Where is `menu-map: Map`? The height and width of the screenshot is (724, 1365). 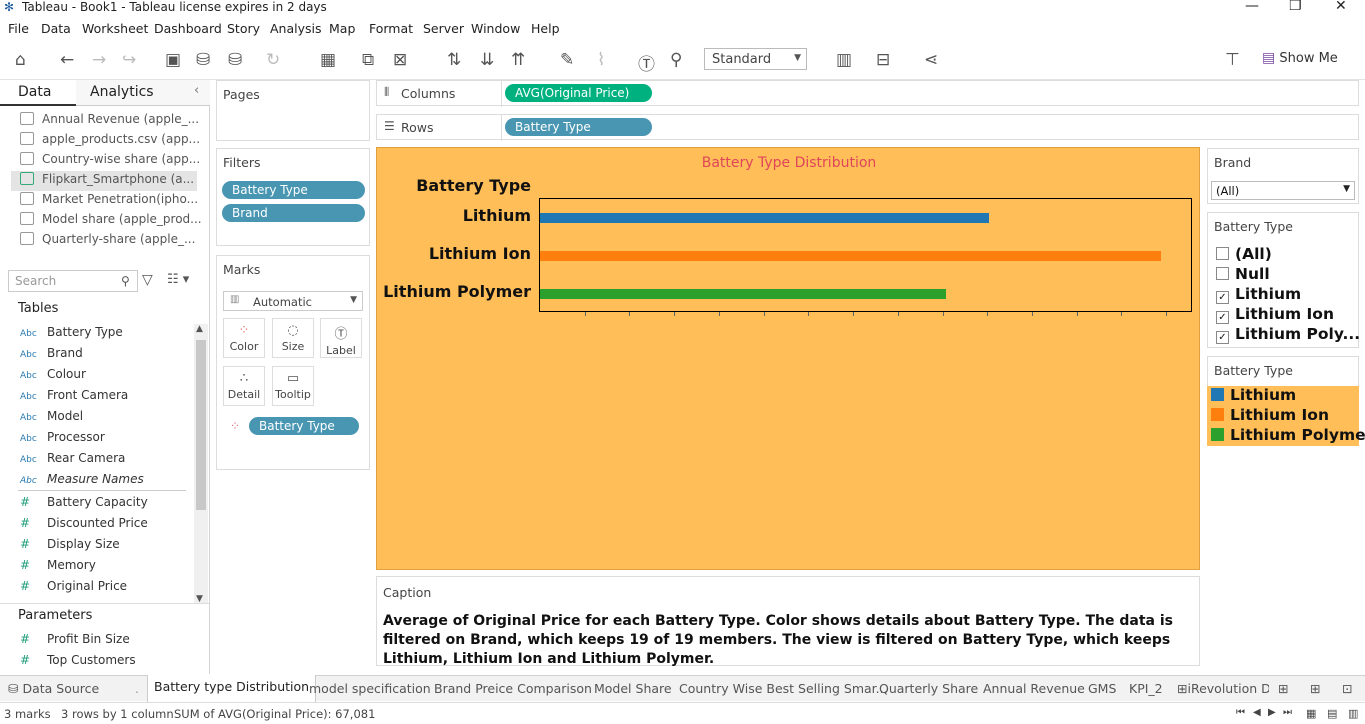
menu-map: Map is located at coordinates (342, 28).